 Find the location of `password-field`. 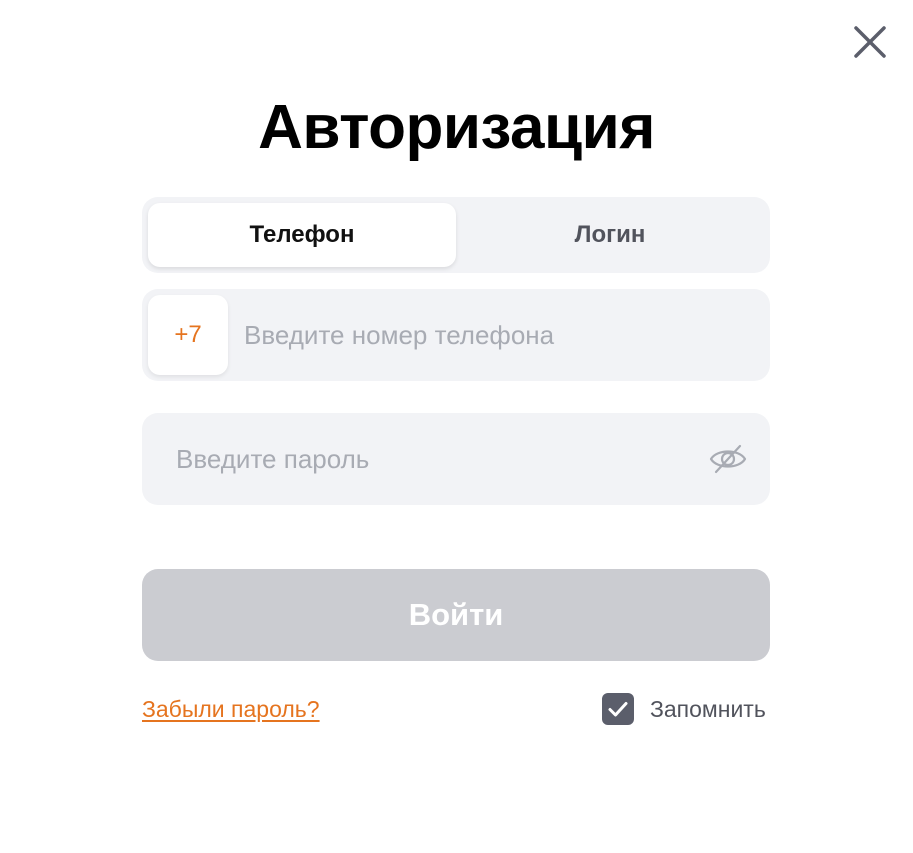

password-field is located at coordinates (456, 459).